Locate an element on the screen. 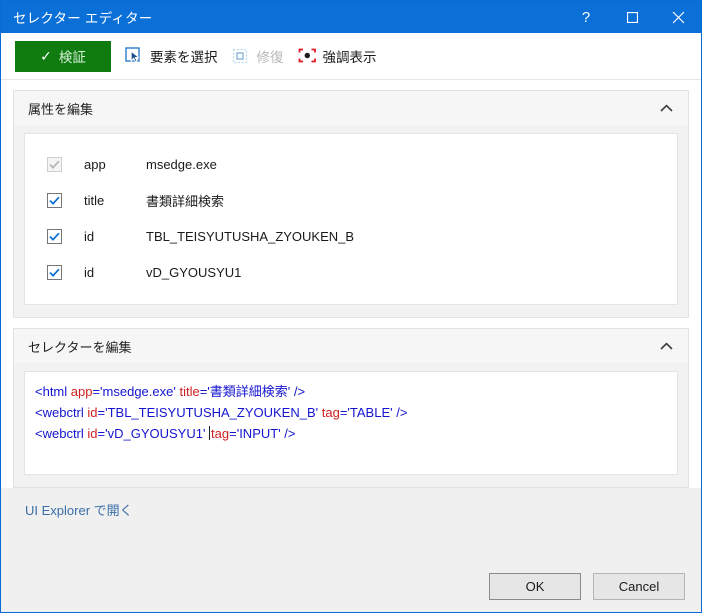  open-ui-explorer-link: UI Explorer で開く is located at coordinates (79, 509).